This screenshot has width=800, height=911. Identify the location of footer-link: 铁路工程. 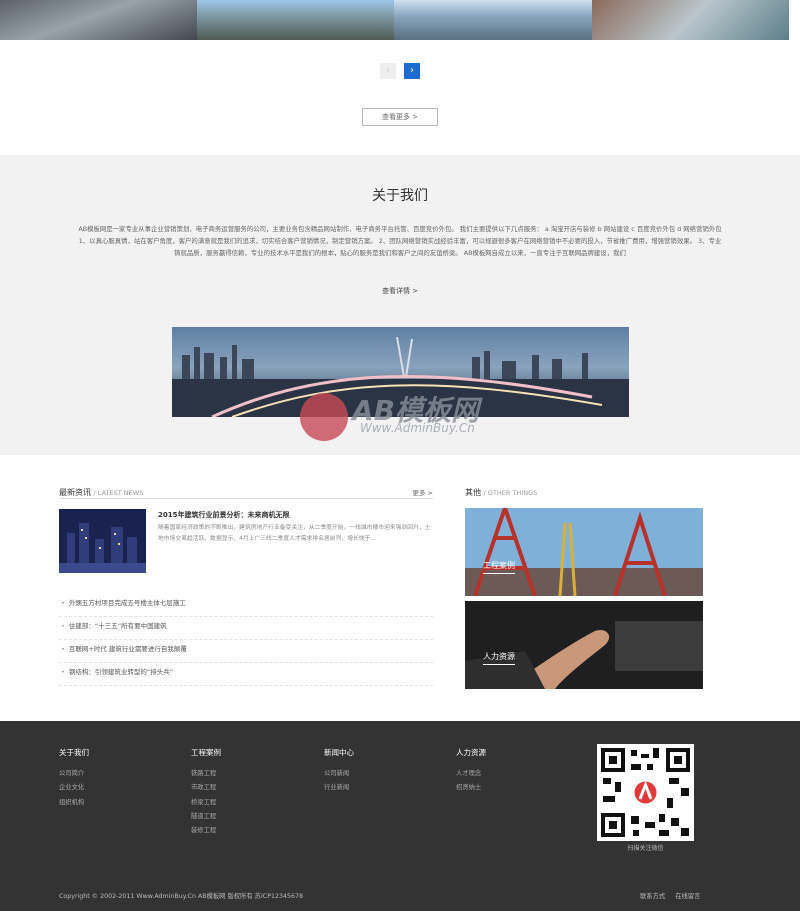
(206, 775).